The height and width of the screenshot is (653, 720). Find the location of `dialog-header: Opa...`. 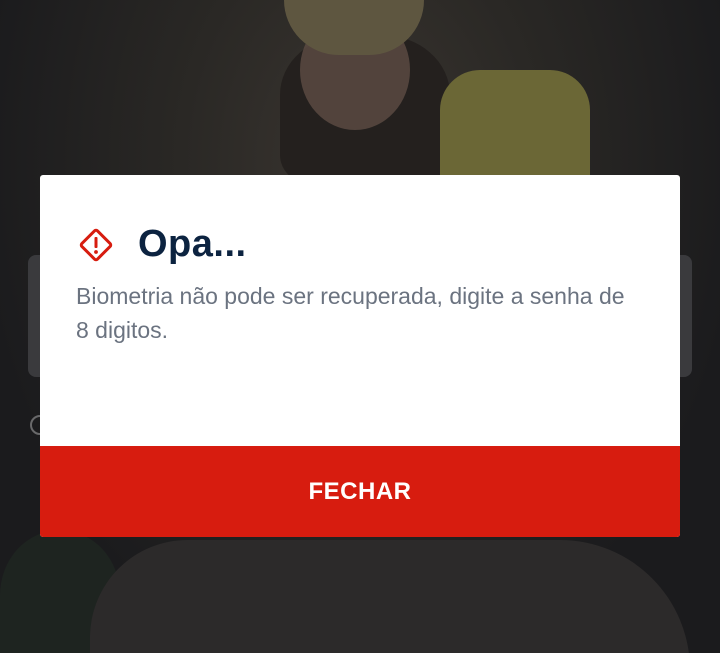

dialog-header: Opa... is located at coordinates (162, 244).